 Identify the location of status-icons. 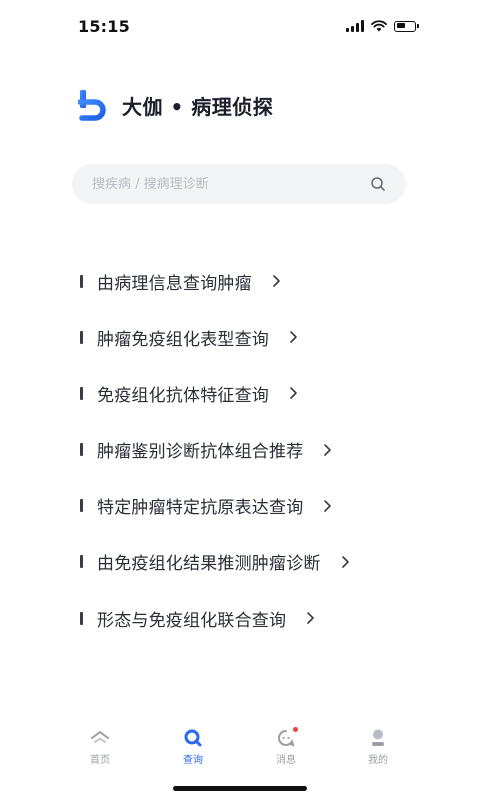
(382, 26).